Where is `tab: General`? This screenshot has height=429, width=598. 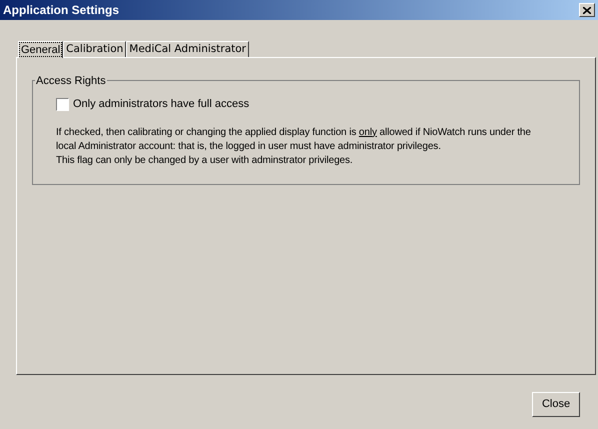
tab: General is located at coordinates (41, 49).